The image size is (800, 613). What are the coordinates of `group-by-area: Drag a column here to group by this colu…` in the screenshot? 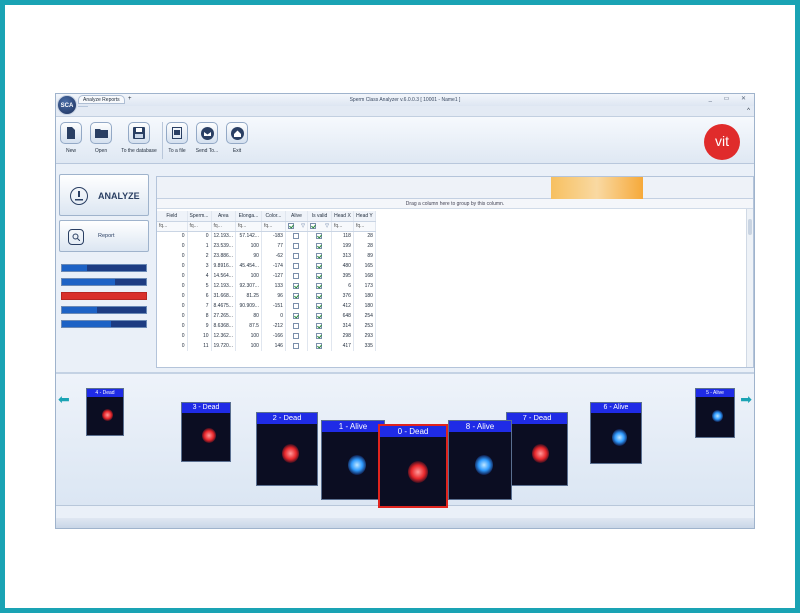 It's located at (455, 204).